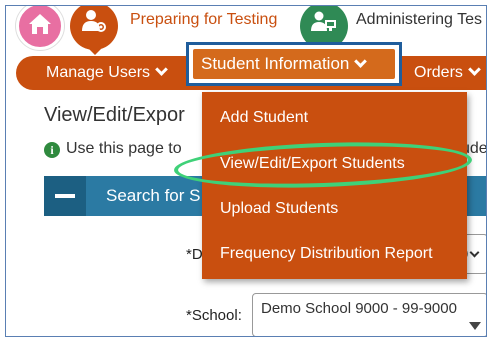  I want to click on menu-item-frequency-distribution-report: Frequency Distribution Report, so click(326, 254).